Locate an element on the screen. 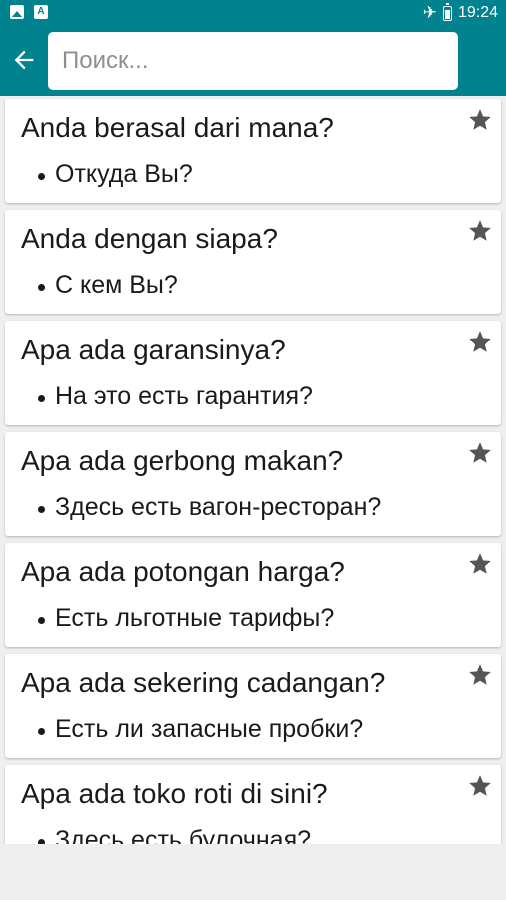  translation-text: С кем Вы? is located at coordinates (116, 285).